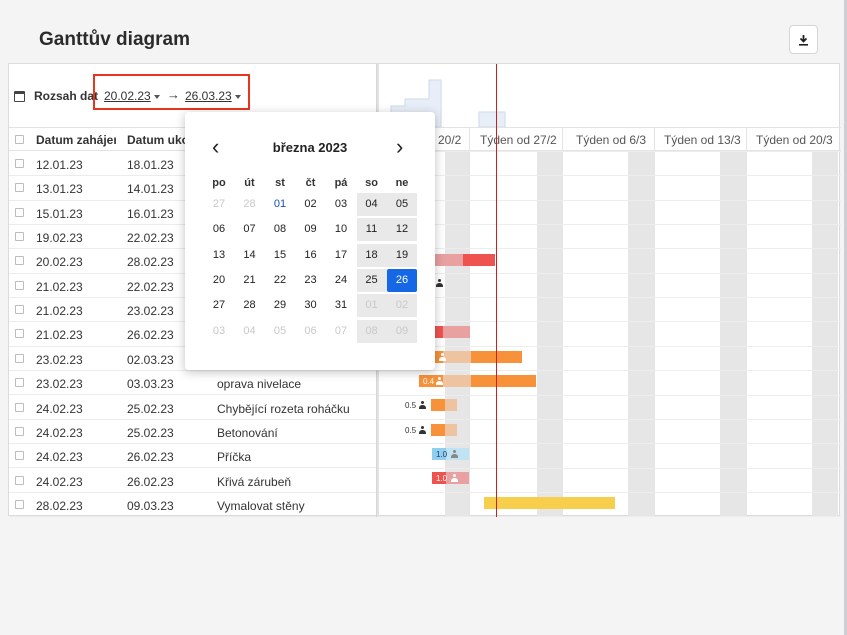  Describe the element at coordinates (219, 280) in the screenshot. I see `calendar-day: 20` at that location.